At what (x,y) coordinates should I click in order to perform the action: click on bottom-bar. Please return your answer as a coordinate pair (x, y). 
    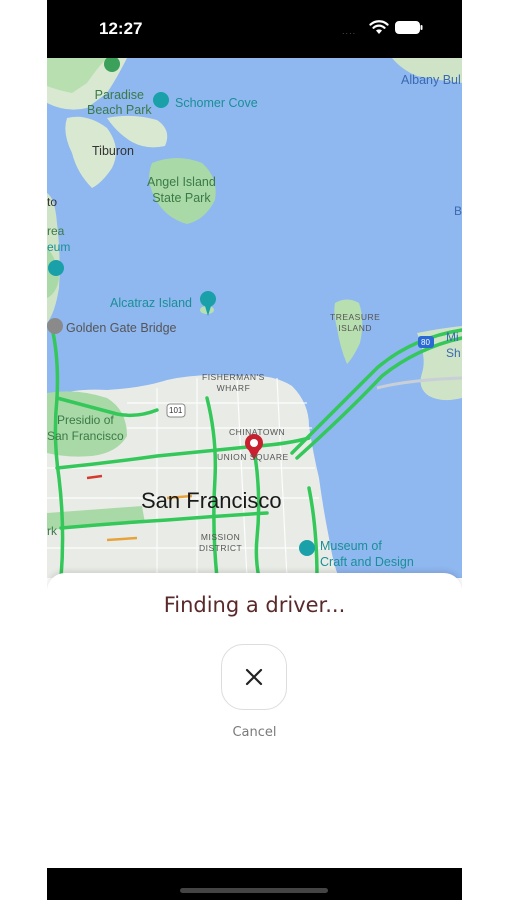
    Looking at the image, I should click on (254, 884).